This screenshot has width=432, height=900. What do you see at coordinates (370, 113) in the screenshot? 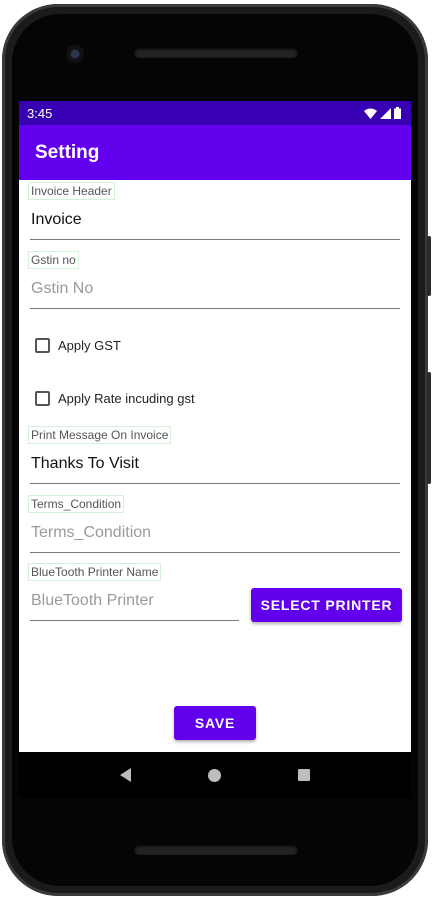
I see `wifi-icon` at bounding box center [370, 113].